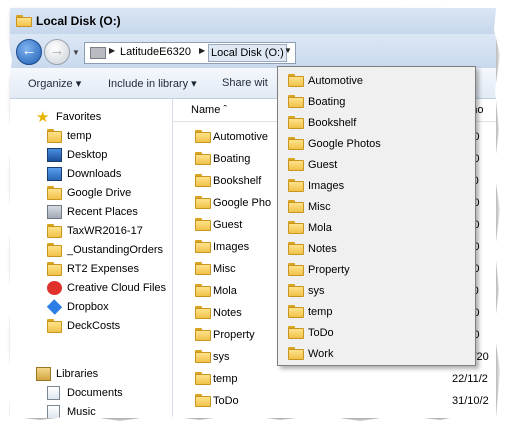 The width and height of the screenshot is (514, 438). I want to click on file-row: temp 22/11/2, so click(334, 379).